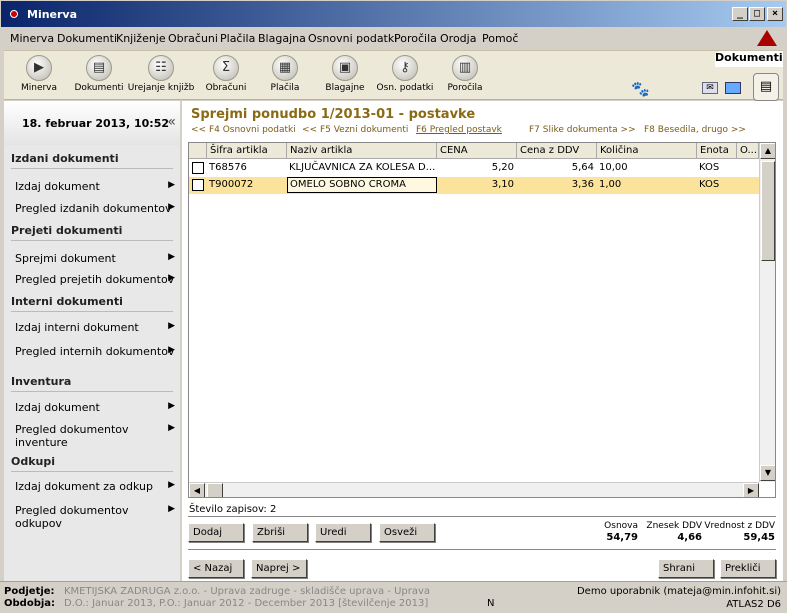  I want to click on horizontal-scrollbar: ◀ ▶, so click(474, 489).